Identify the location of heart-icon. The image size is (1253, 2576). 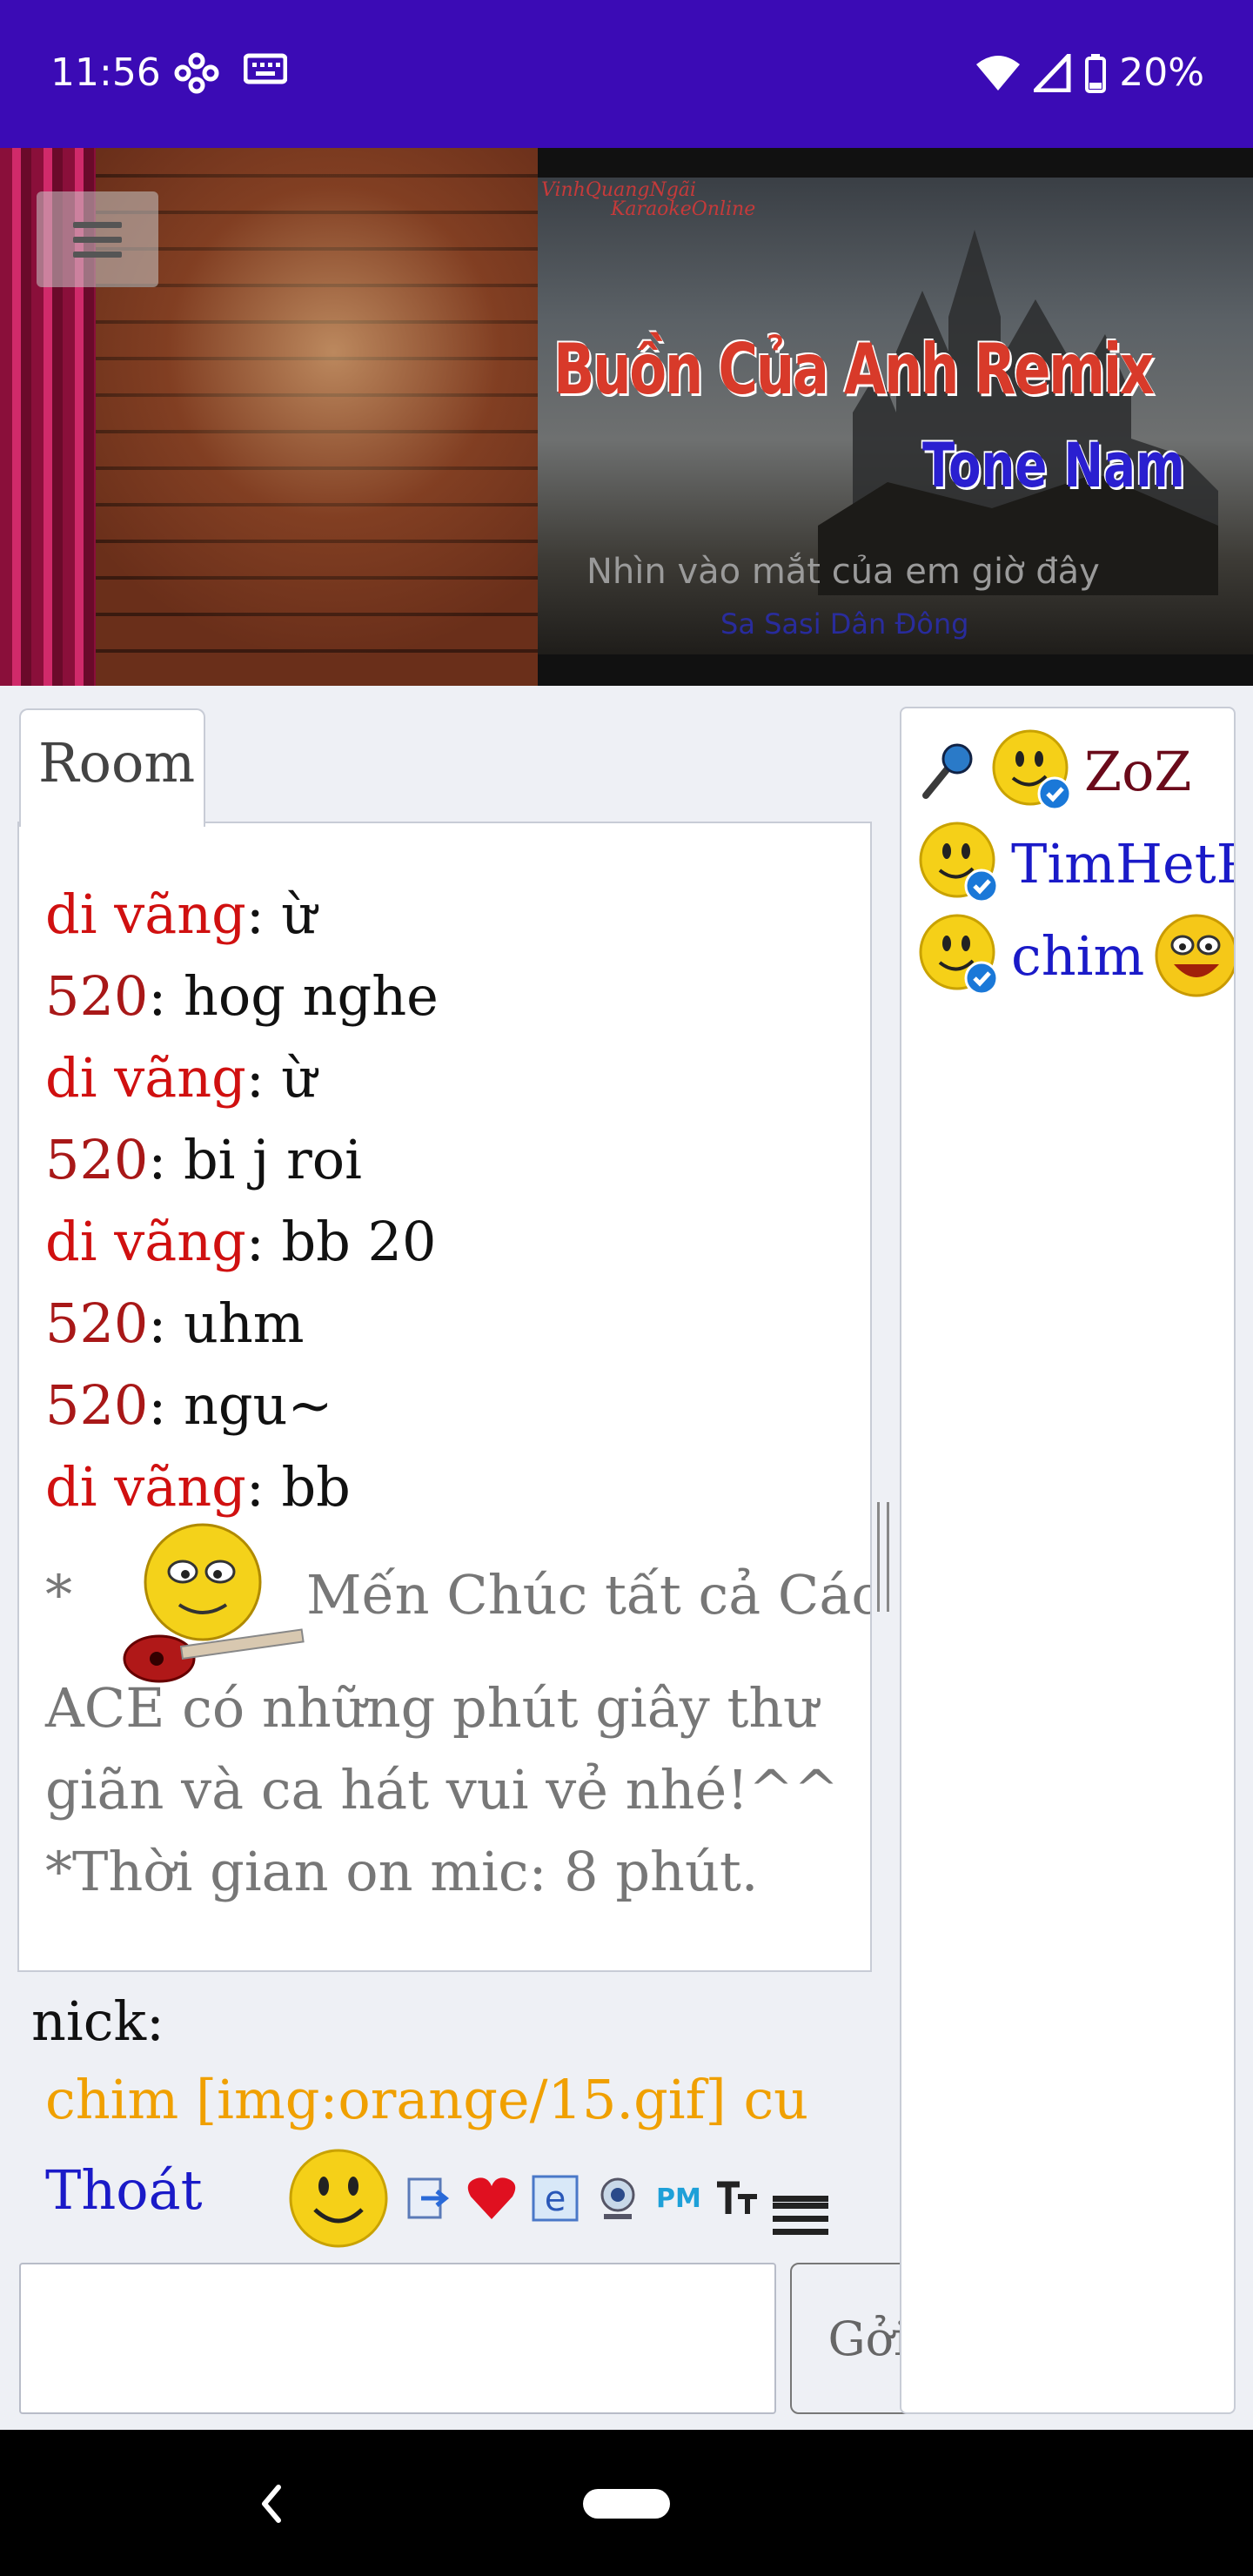
(492, 2198).